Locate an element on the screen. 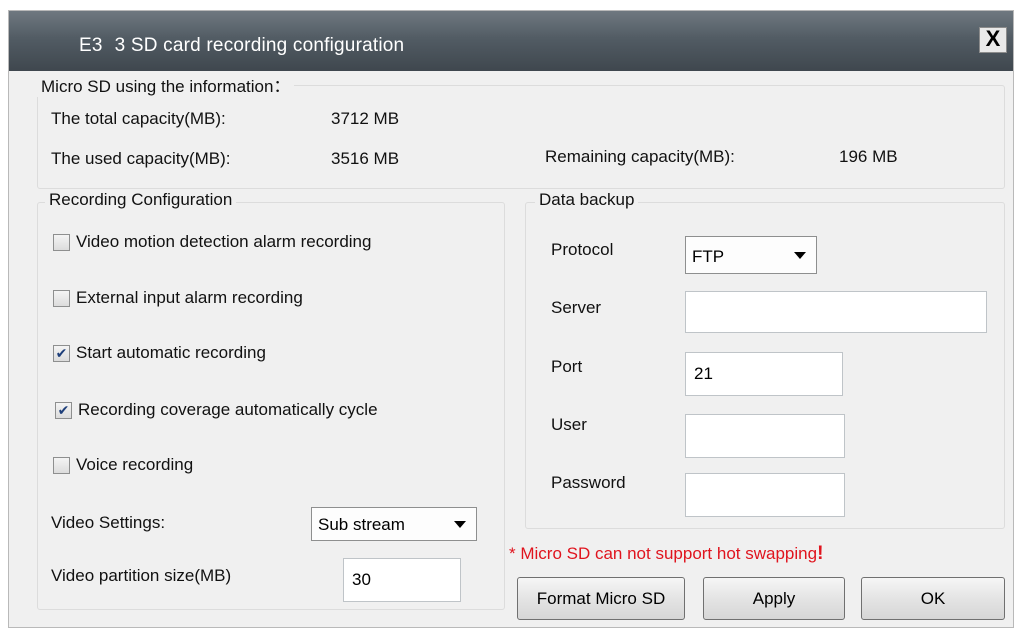  recording-config-legend: Recording Configuration is located at coordinates (141, 200).